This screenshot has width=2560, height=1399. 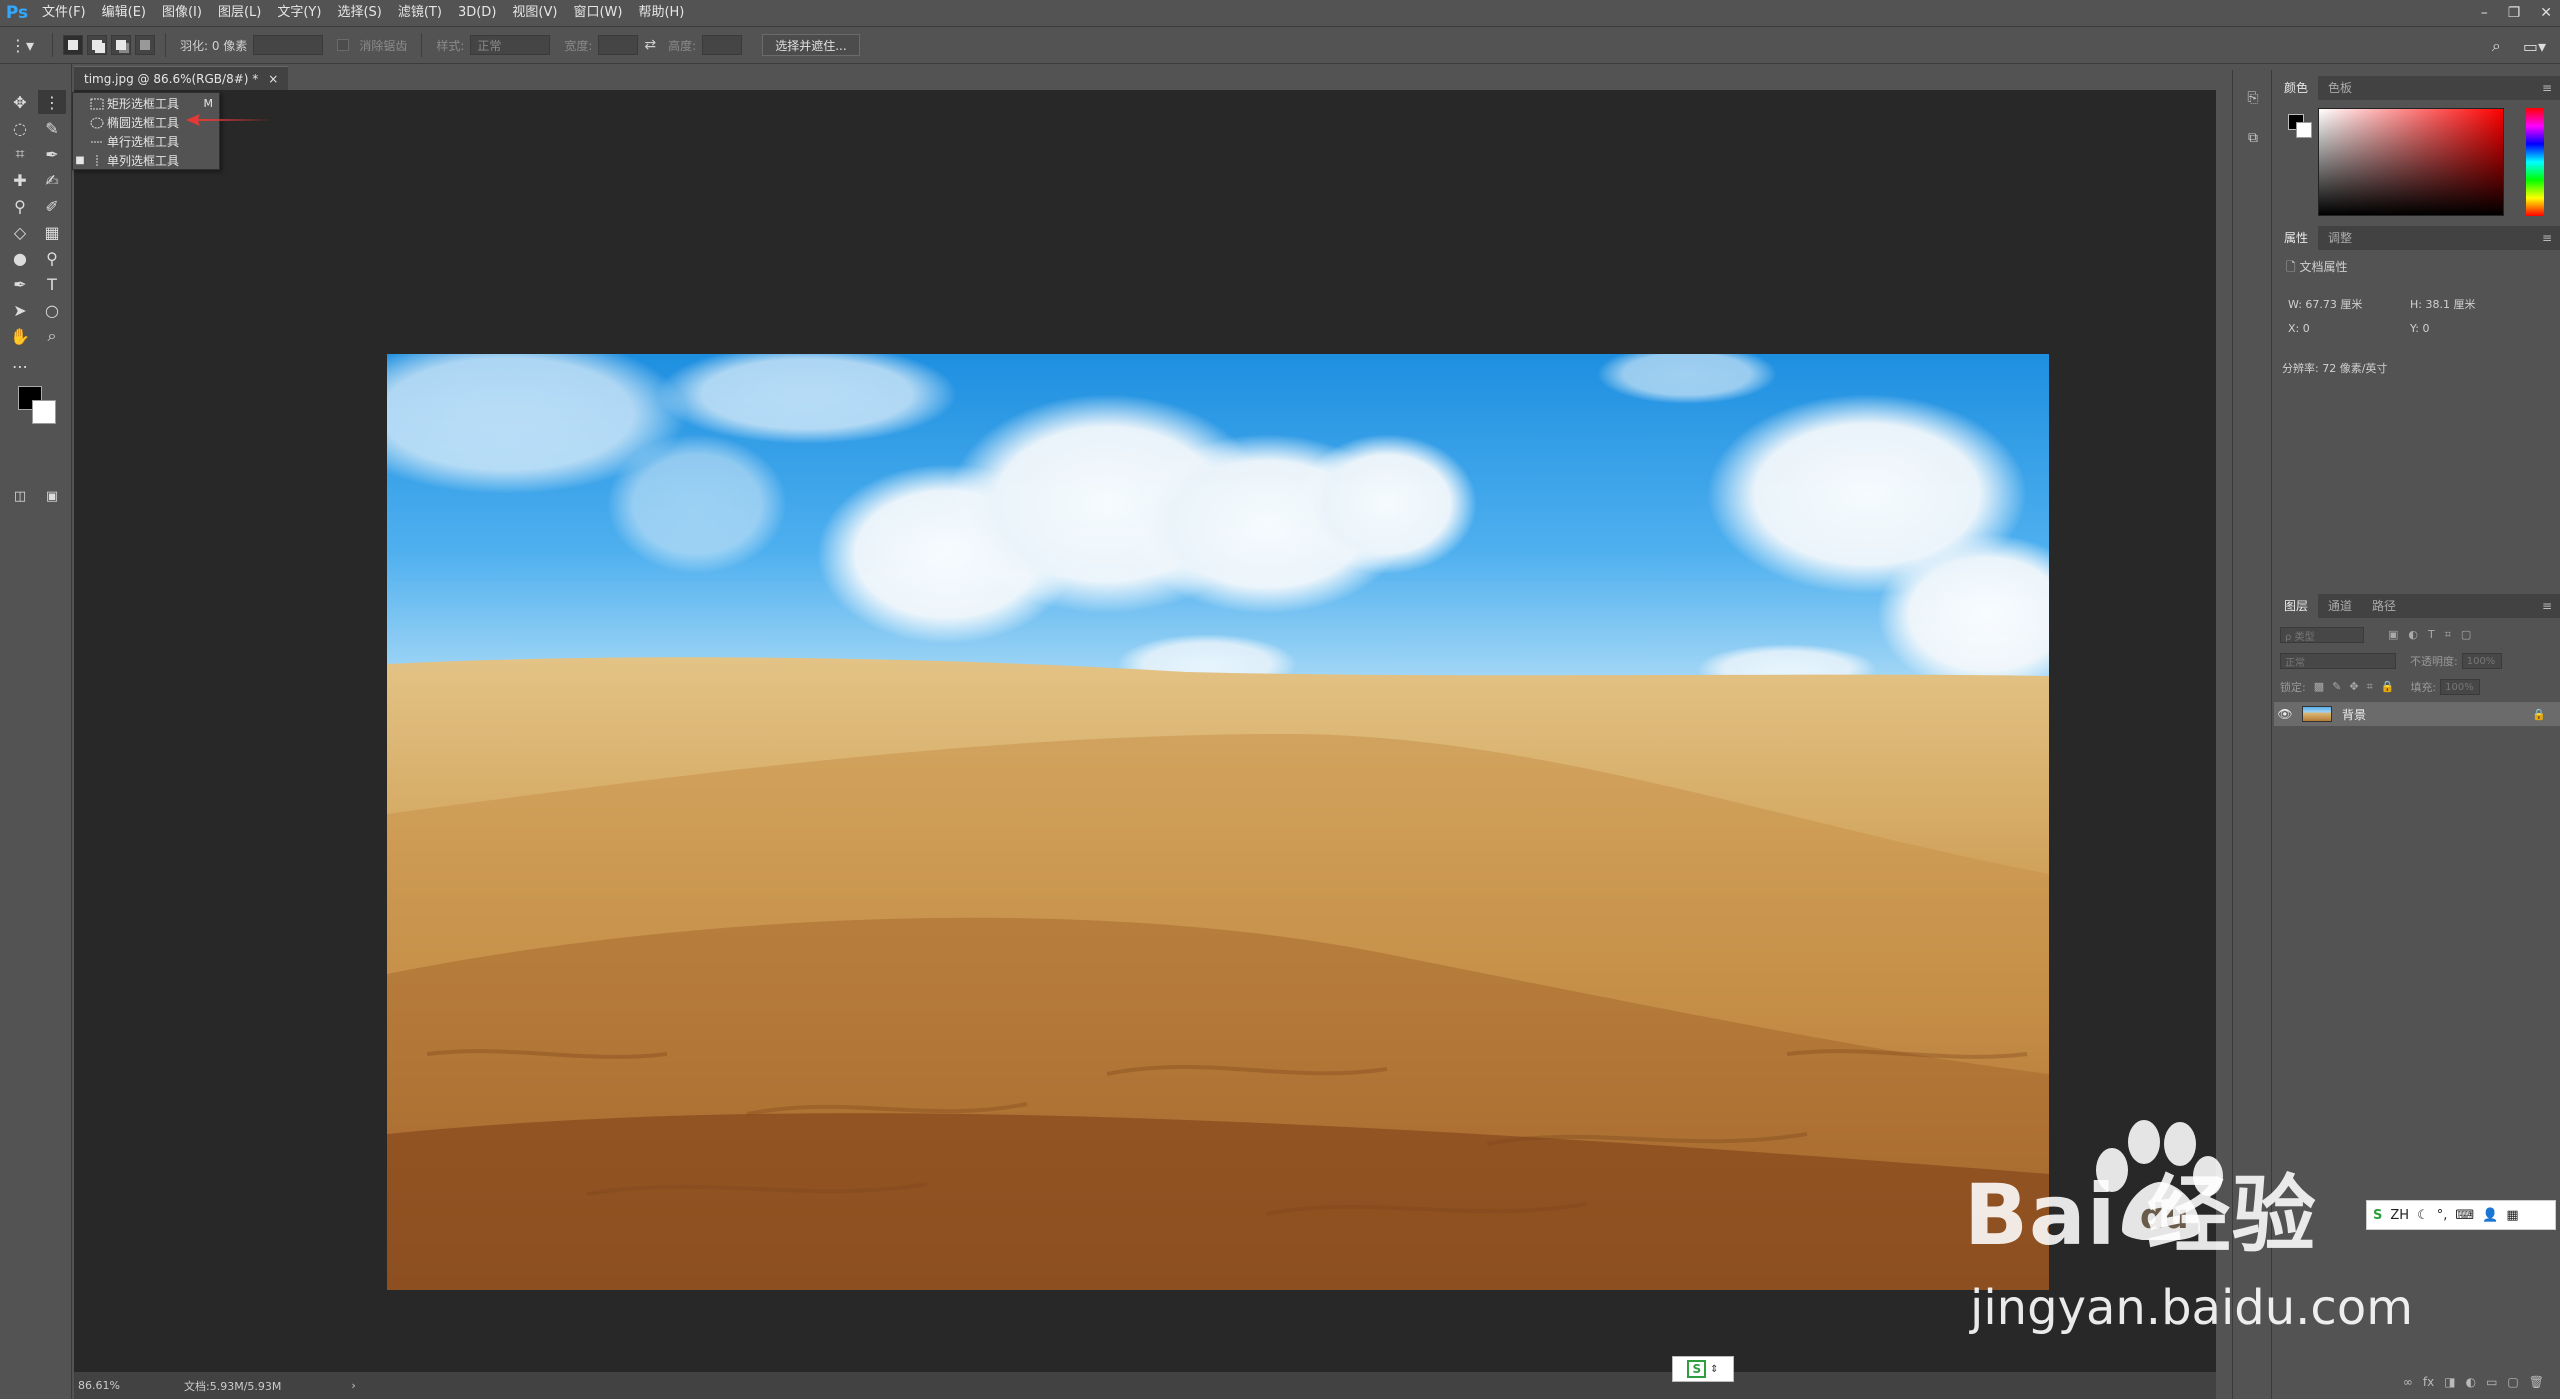 I want to click on close-button: ✕, so click(x=2546, y=13).